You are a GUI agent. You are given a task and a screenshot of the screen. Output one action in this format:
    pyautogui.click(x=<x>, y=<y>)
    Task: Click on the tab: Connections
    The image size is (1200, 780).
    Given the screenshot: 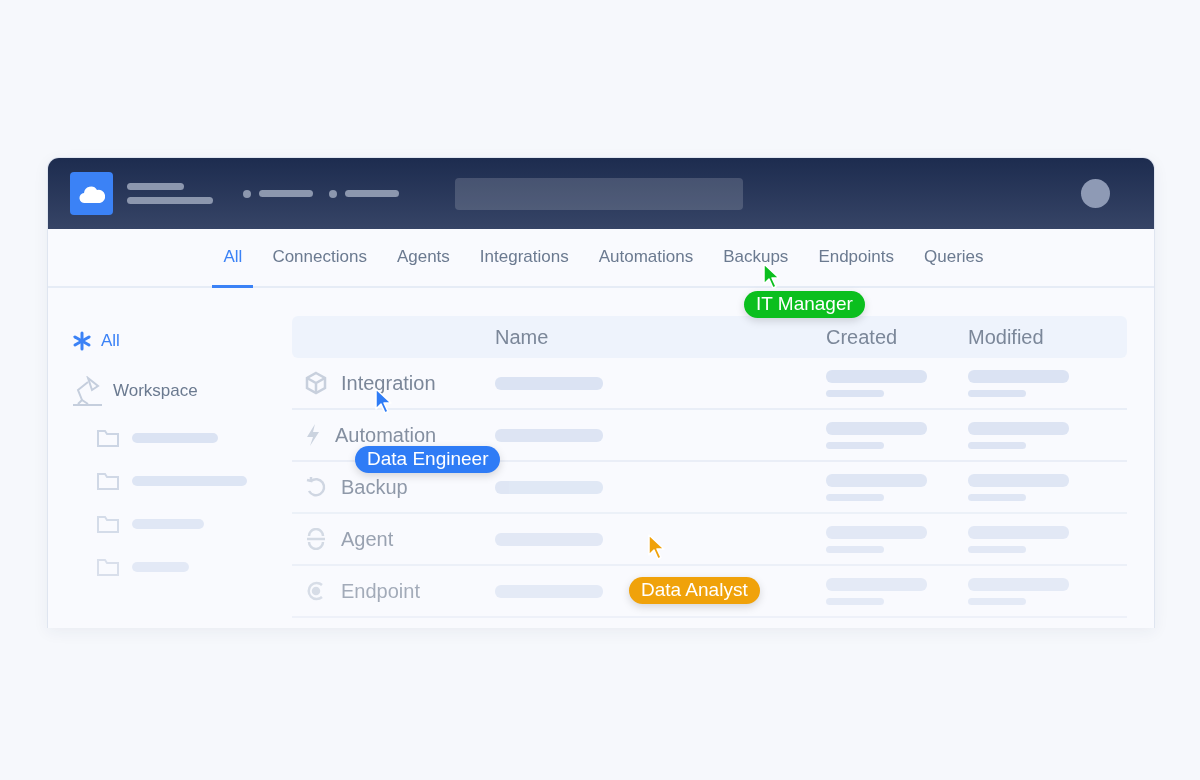 What is the action you would take?
    pyautogui.click(x=319, y=258)
    